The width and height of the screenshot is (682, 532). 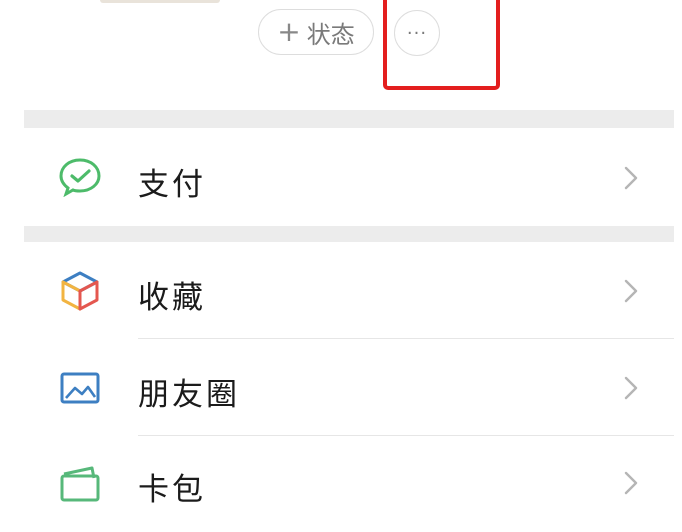 I want to click on avatar, so click(x=160, y=1).